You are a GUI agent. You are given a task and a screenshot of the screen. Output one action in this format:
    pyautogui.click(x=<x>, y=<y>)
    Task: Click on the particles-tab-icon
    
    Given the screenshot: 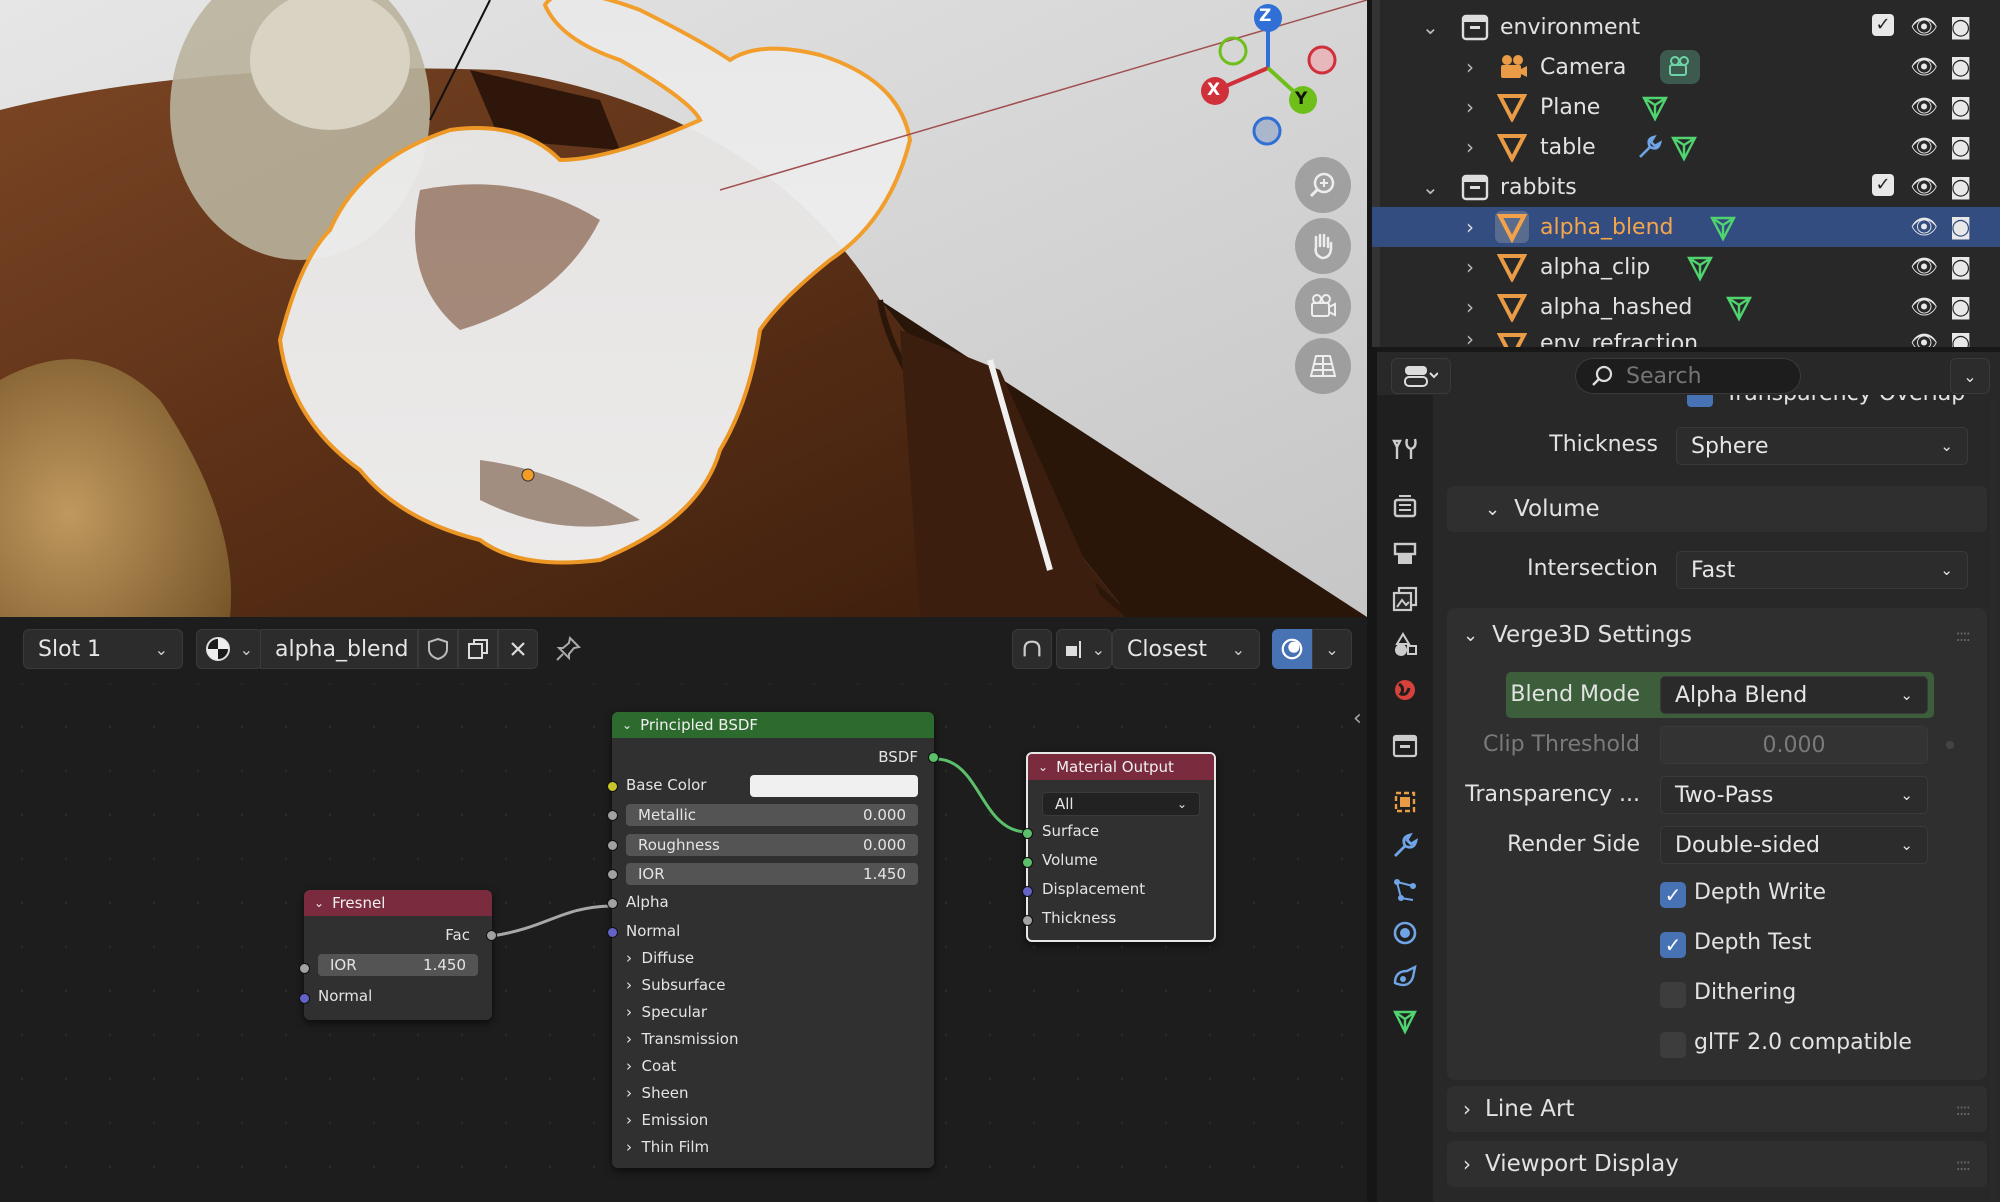 What is the action you would take?
    pyautogui.click(x=1405, y=890)
    